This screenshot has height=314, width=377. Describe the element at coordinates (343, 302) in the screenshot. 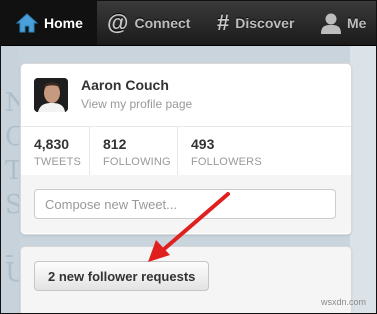

I see `watermark: wsxdn.com` at that location.